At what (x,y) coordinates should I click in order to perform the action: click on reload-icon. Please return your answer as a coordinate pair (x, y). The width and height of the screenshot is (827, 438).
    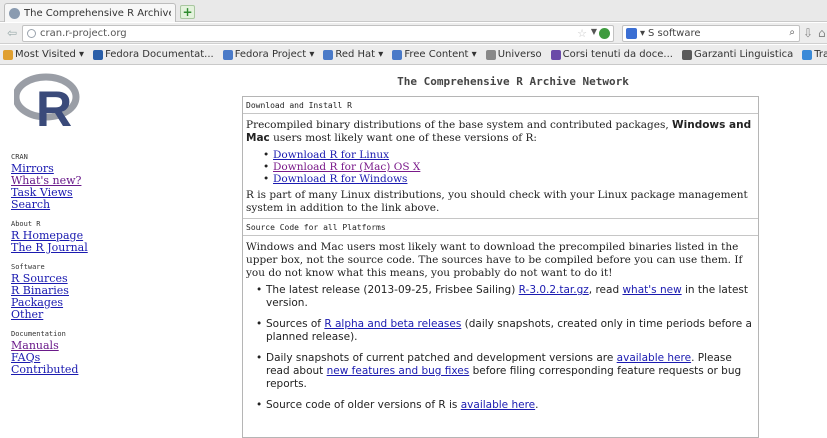
    Looking at the image, I should click on (604, 33).